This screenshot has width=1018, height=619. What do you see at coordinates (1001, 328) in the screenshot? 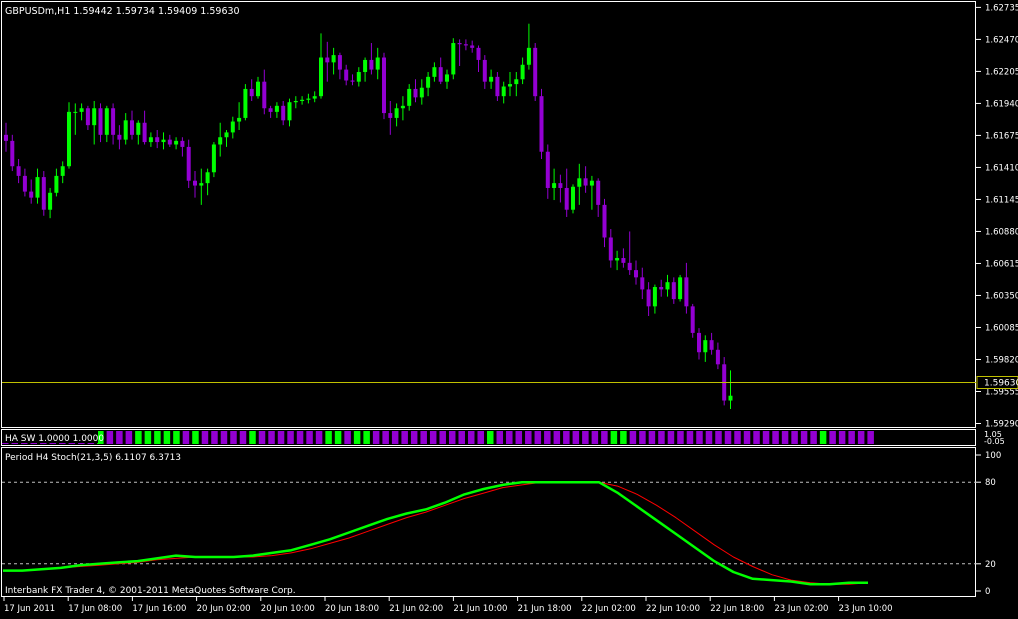
I see `price-tick-label: 1.60085` at bounding box center [1001, 328].